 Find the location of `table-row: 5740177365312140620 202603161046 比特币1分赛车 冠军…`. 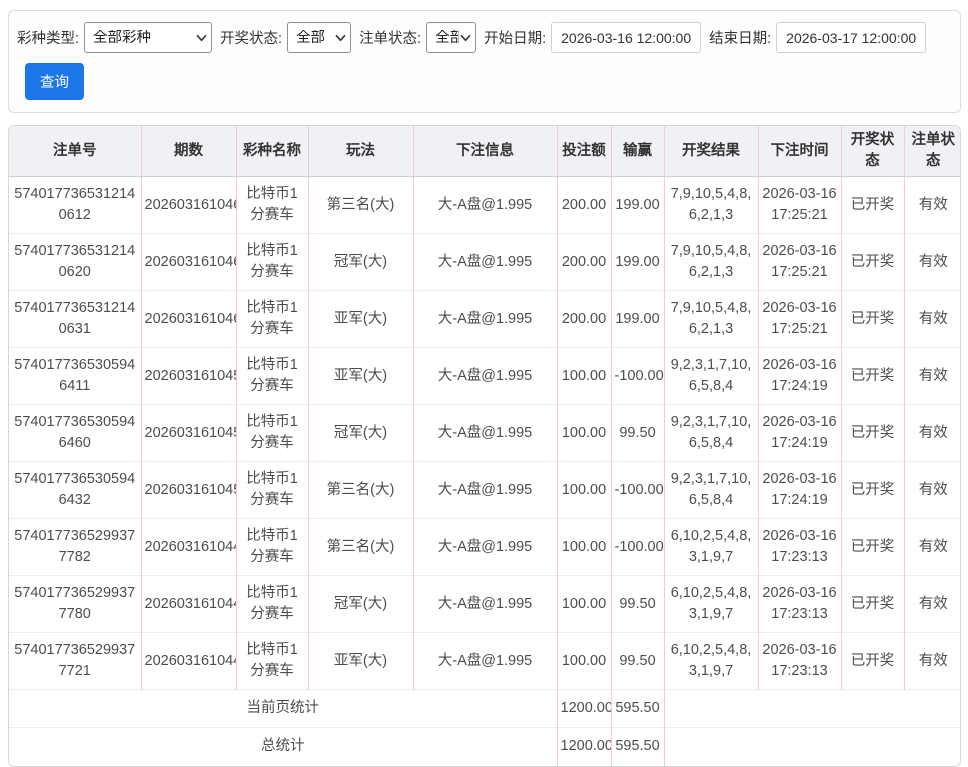

table-row: 5740177365312140620 202603161046 比特币1分赛车 冠军… is located at coordinates (484, 262).